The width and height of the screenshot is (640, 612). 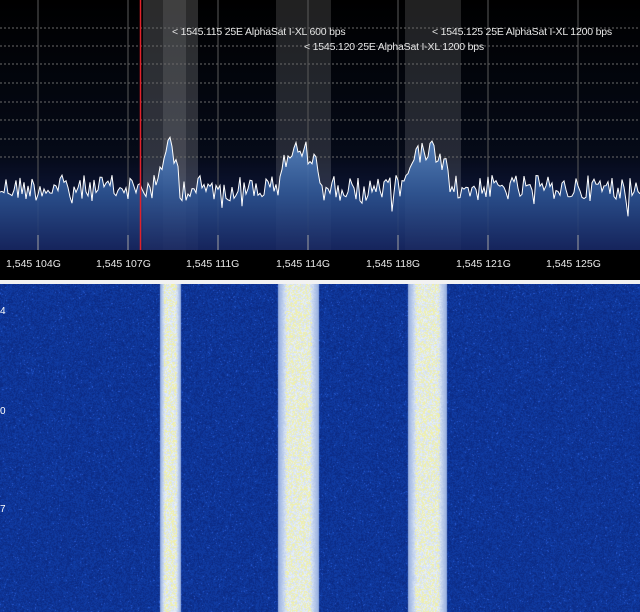 What do you see at coordinates (393, 264) in the screenshot?
I see `freq-label-118: 1,545 118G` at bounding box center [393, 264].